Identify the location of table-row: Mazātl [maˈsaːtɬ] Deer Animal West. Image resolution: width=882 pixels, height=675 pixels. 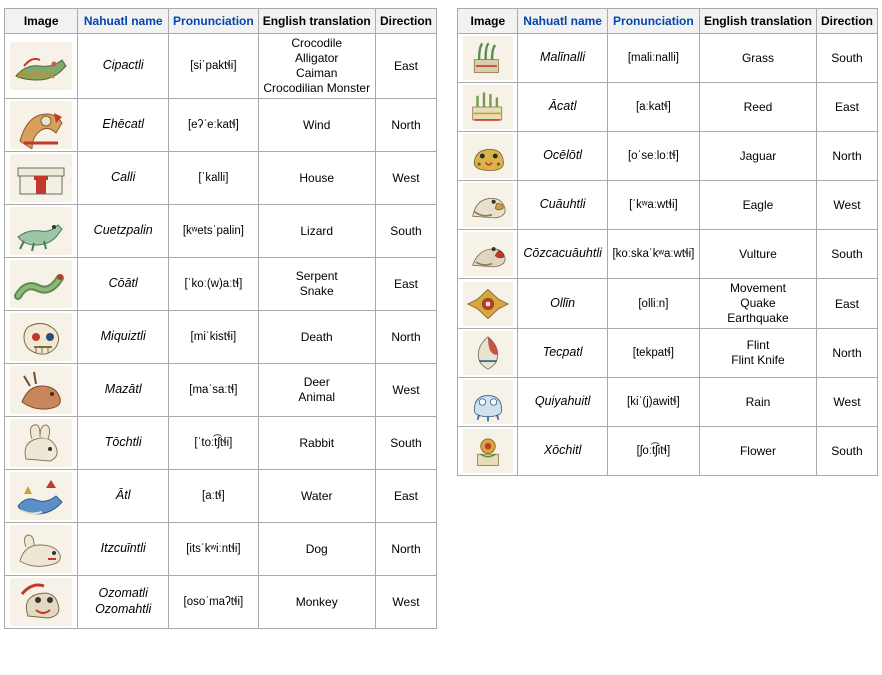
(220, 390).